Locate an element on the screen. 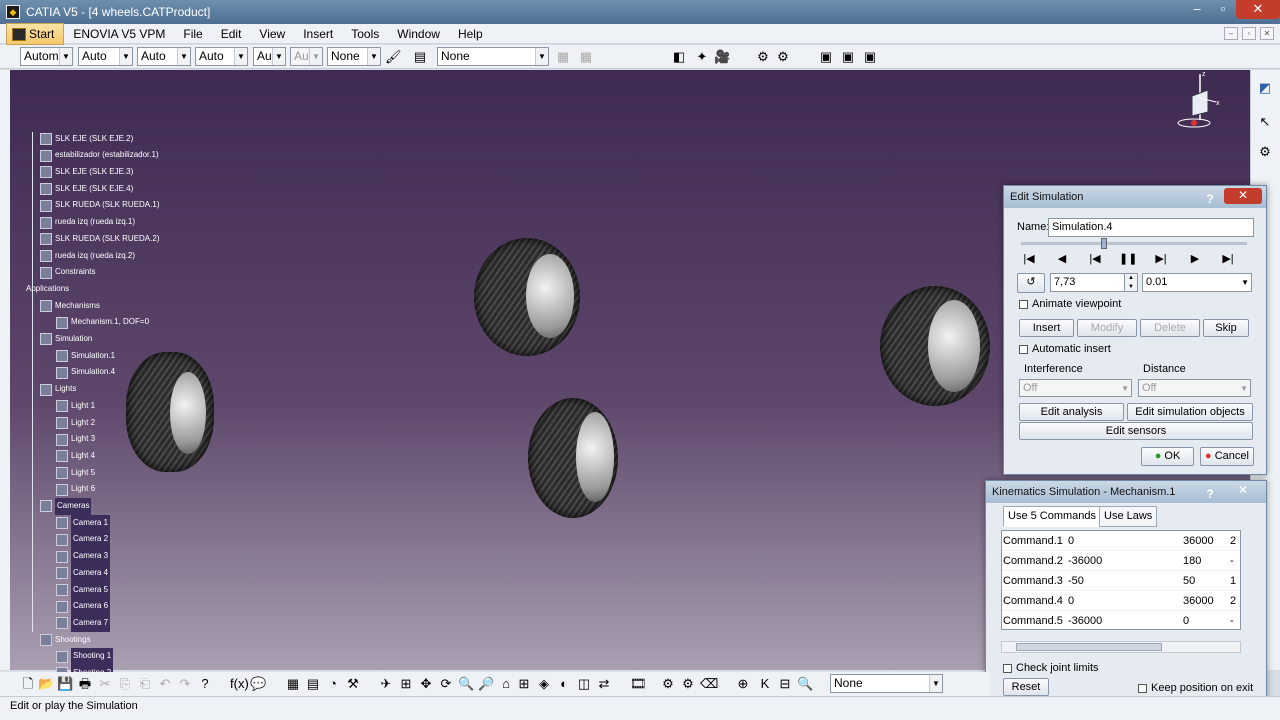 Image resolution: width=1280 pixels, height=720 pixels. menu-view: View is located at coordinates (272, 34).